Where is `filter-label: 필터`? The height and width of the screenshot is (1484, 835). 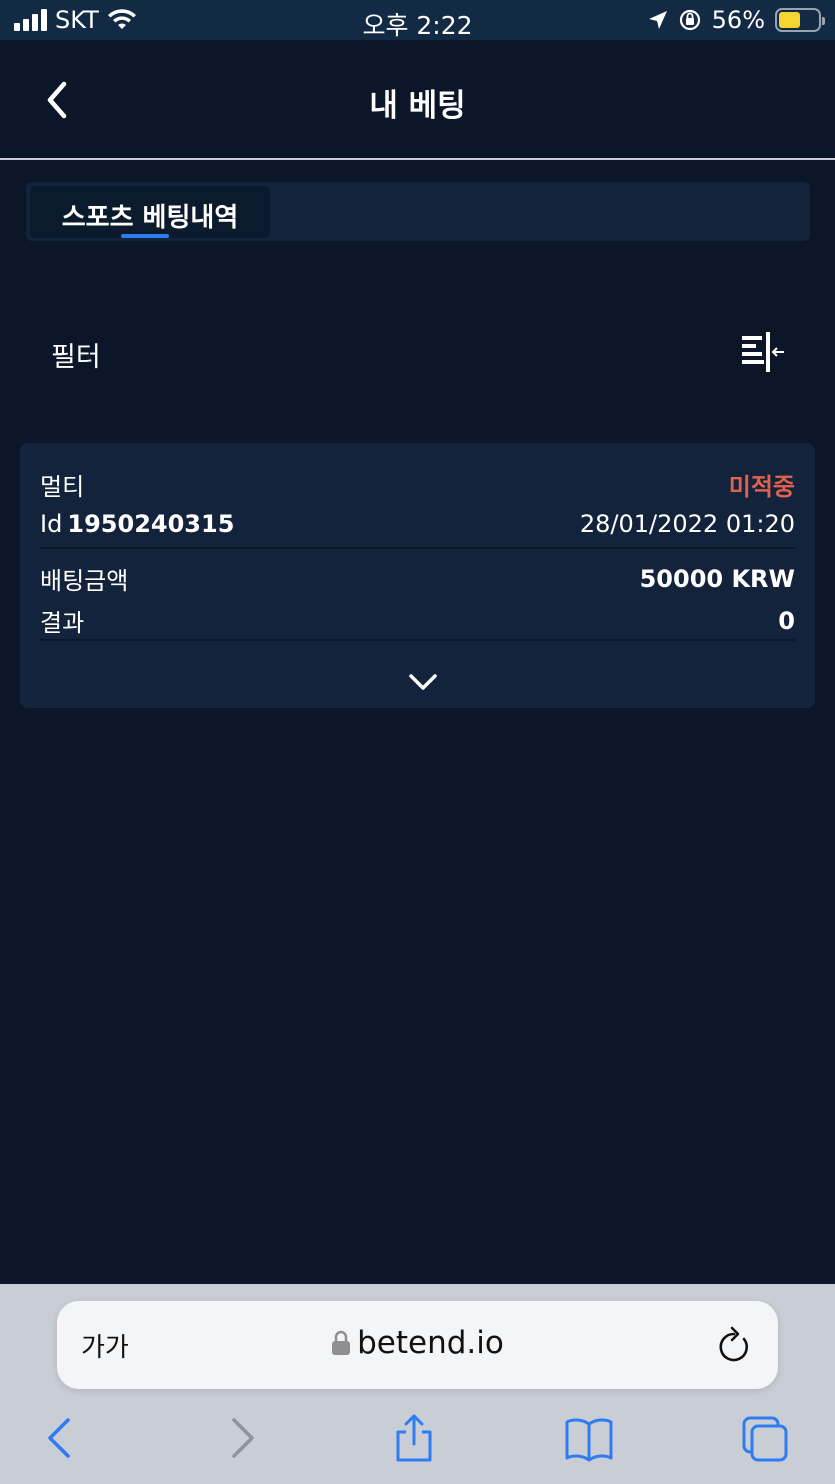 filter-label: 필터 is located at coordinates (76, 357).